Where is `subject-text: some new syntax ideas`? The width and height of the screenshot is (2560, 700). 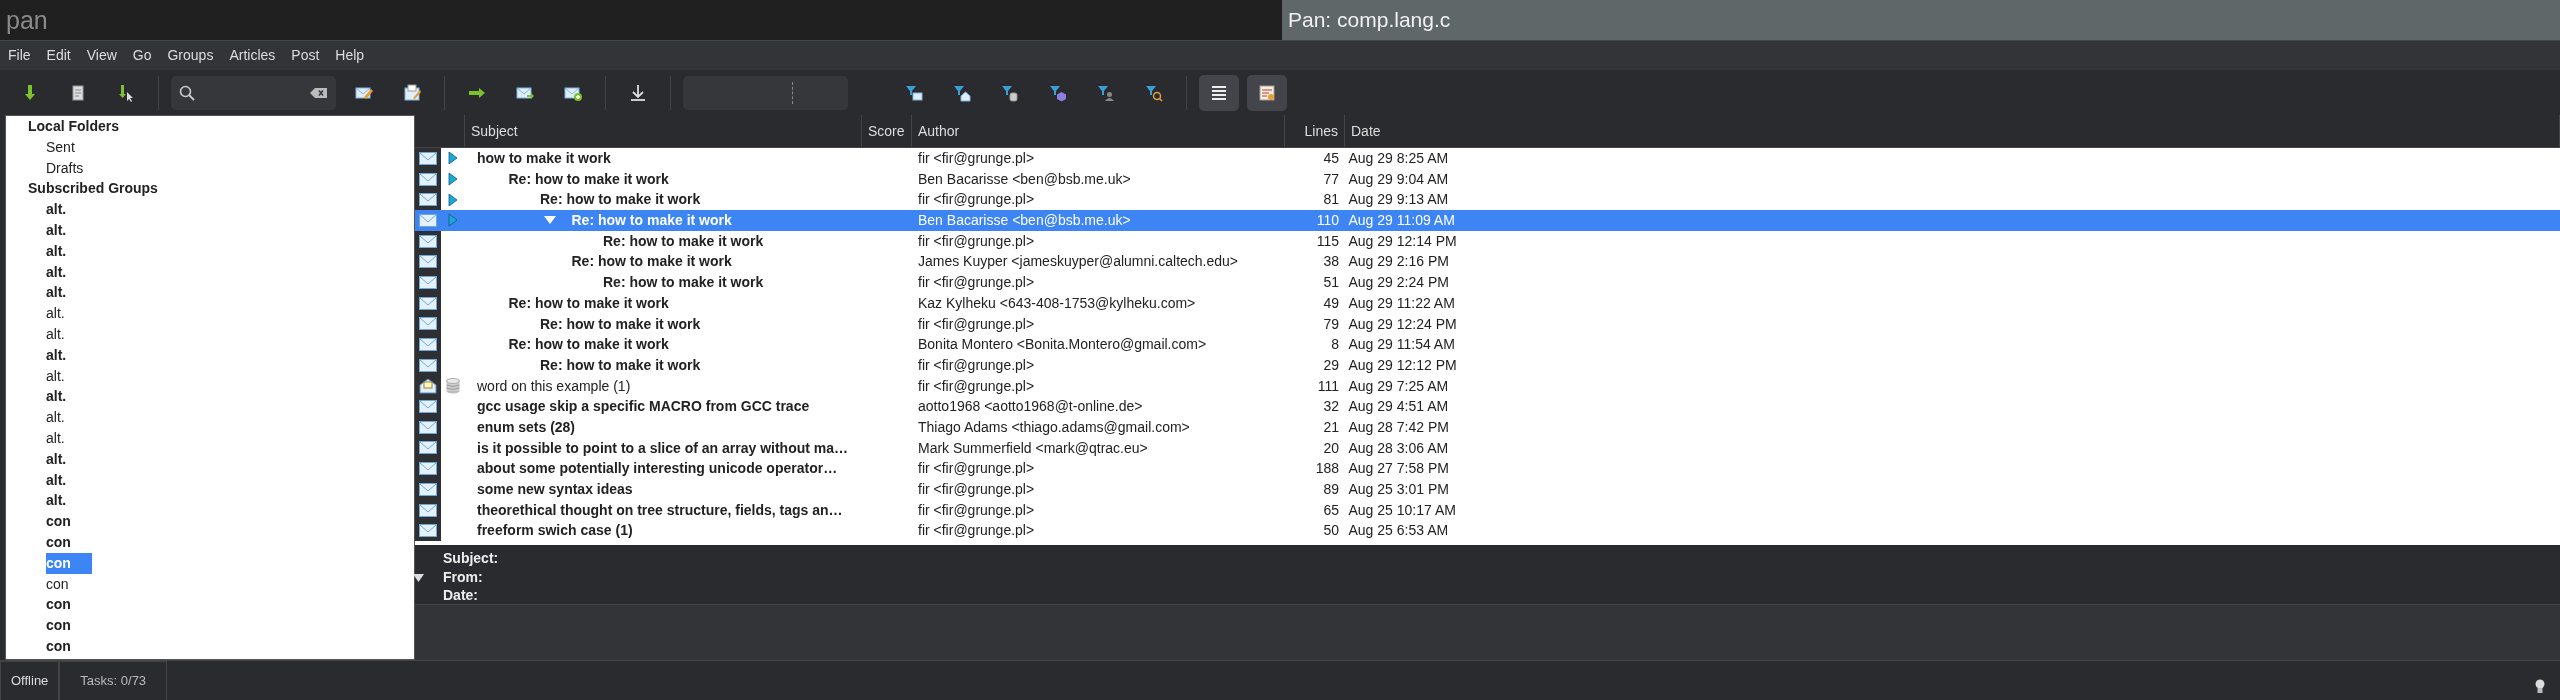
subject-text: some new syntax ideas is located at coordinates (555, 489).